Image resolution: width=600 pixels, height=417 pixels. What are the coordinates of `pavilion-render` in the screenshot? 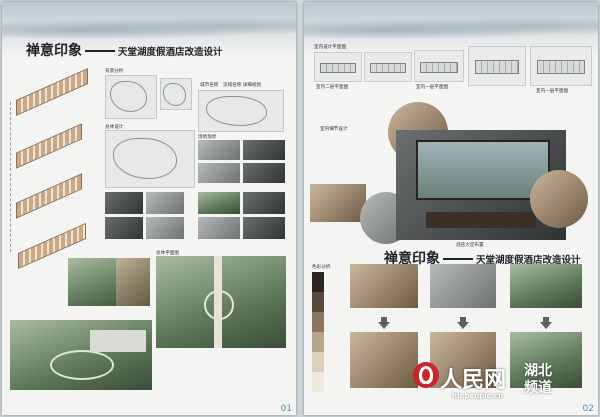 It's located at (133, 282).